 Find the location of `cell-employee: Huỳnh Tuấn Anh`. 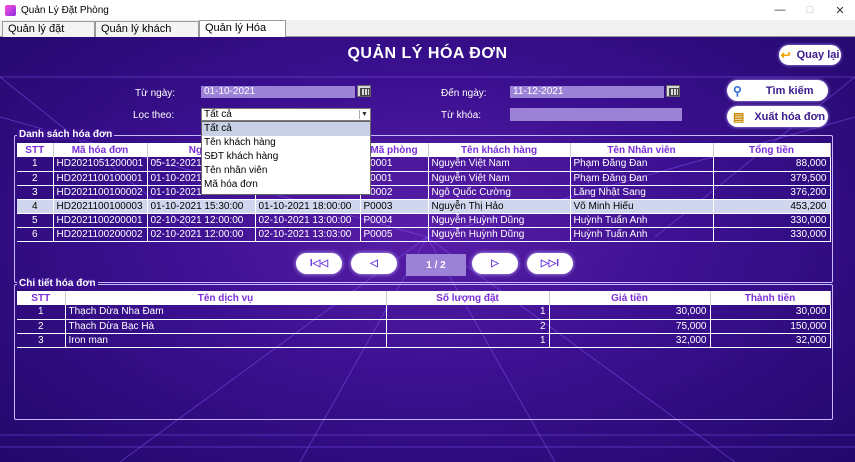

cell-employee: Huỳnh Tuấn Anh is located at coordinates (642, 220).